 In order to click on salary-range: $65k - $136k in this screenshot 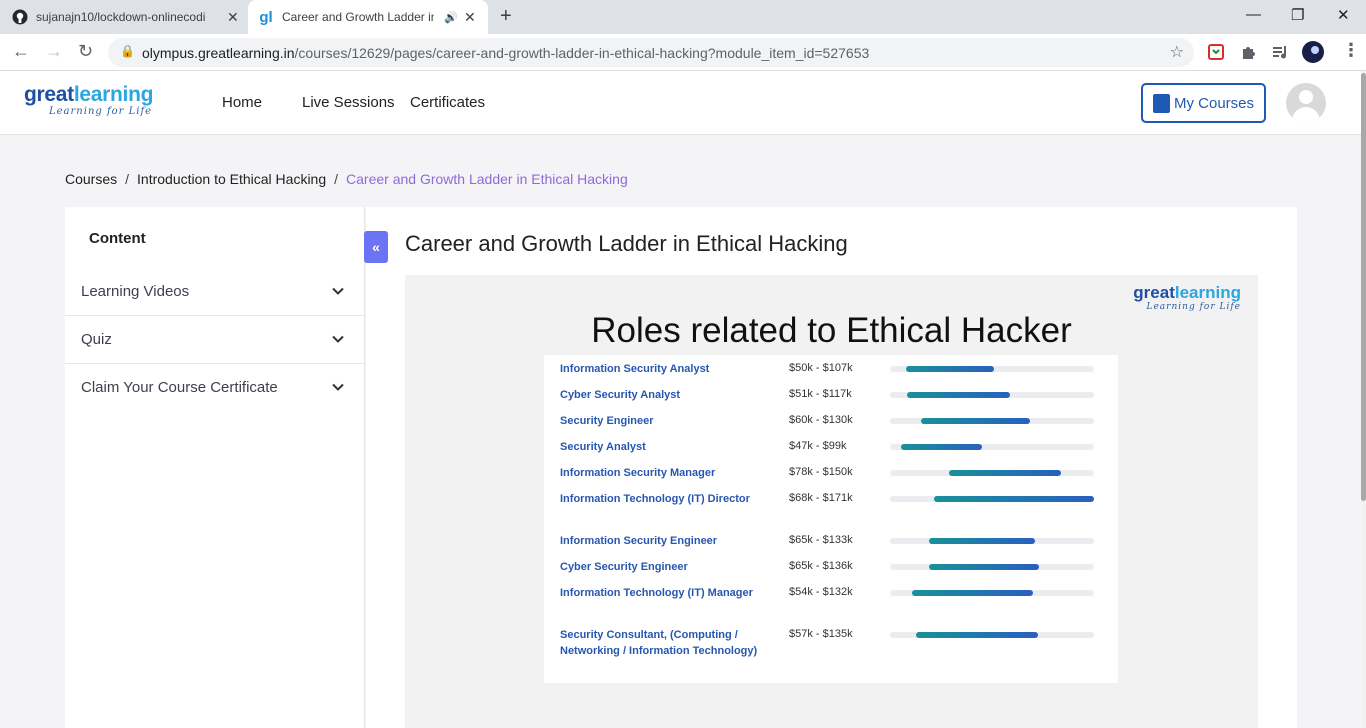, I will do `click(821, 566)`.